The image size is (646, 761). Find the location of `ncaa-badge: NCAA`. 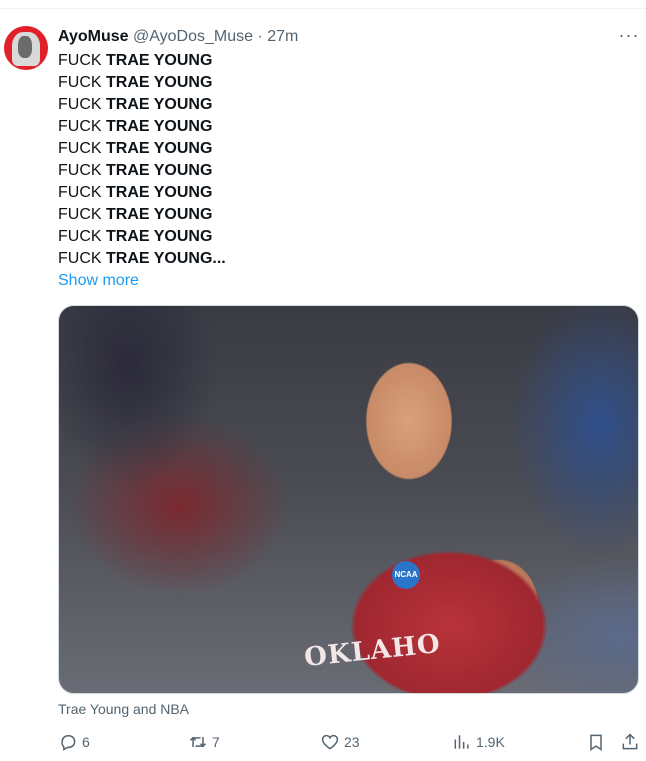

ncaa-badge: NCAA is located at coordinates (406, 575).